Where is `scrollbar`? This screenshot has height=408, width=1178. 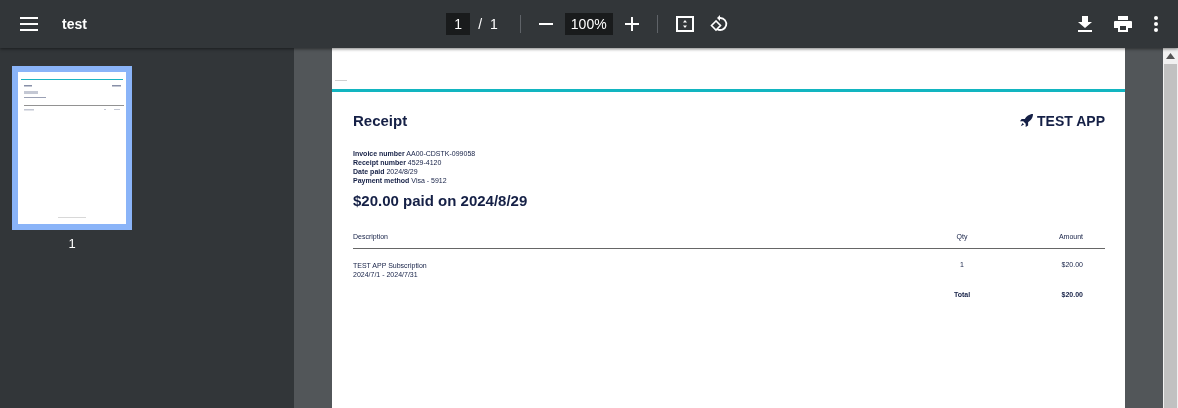
scrollbar is located at coordinates (1170, 228).